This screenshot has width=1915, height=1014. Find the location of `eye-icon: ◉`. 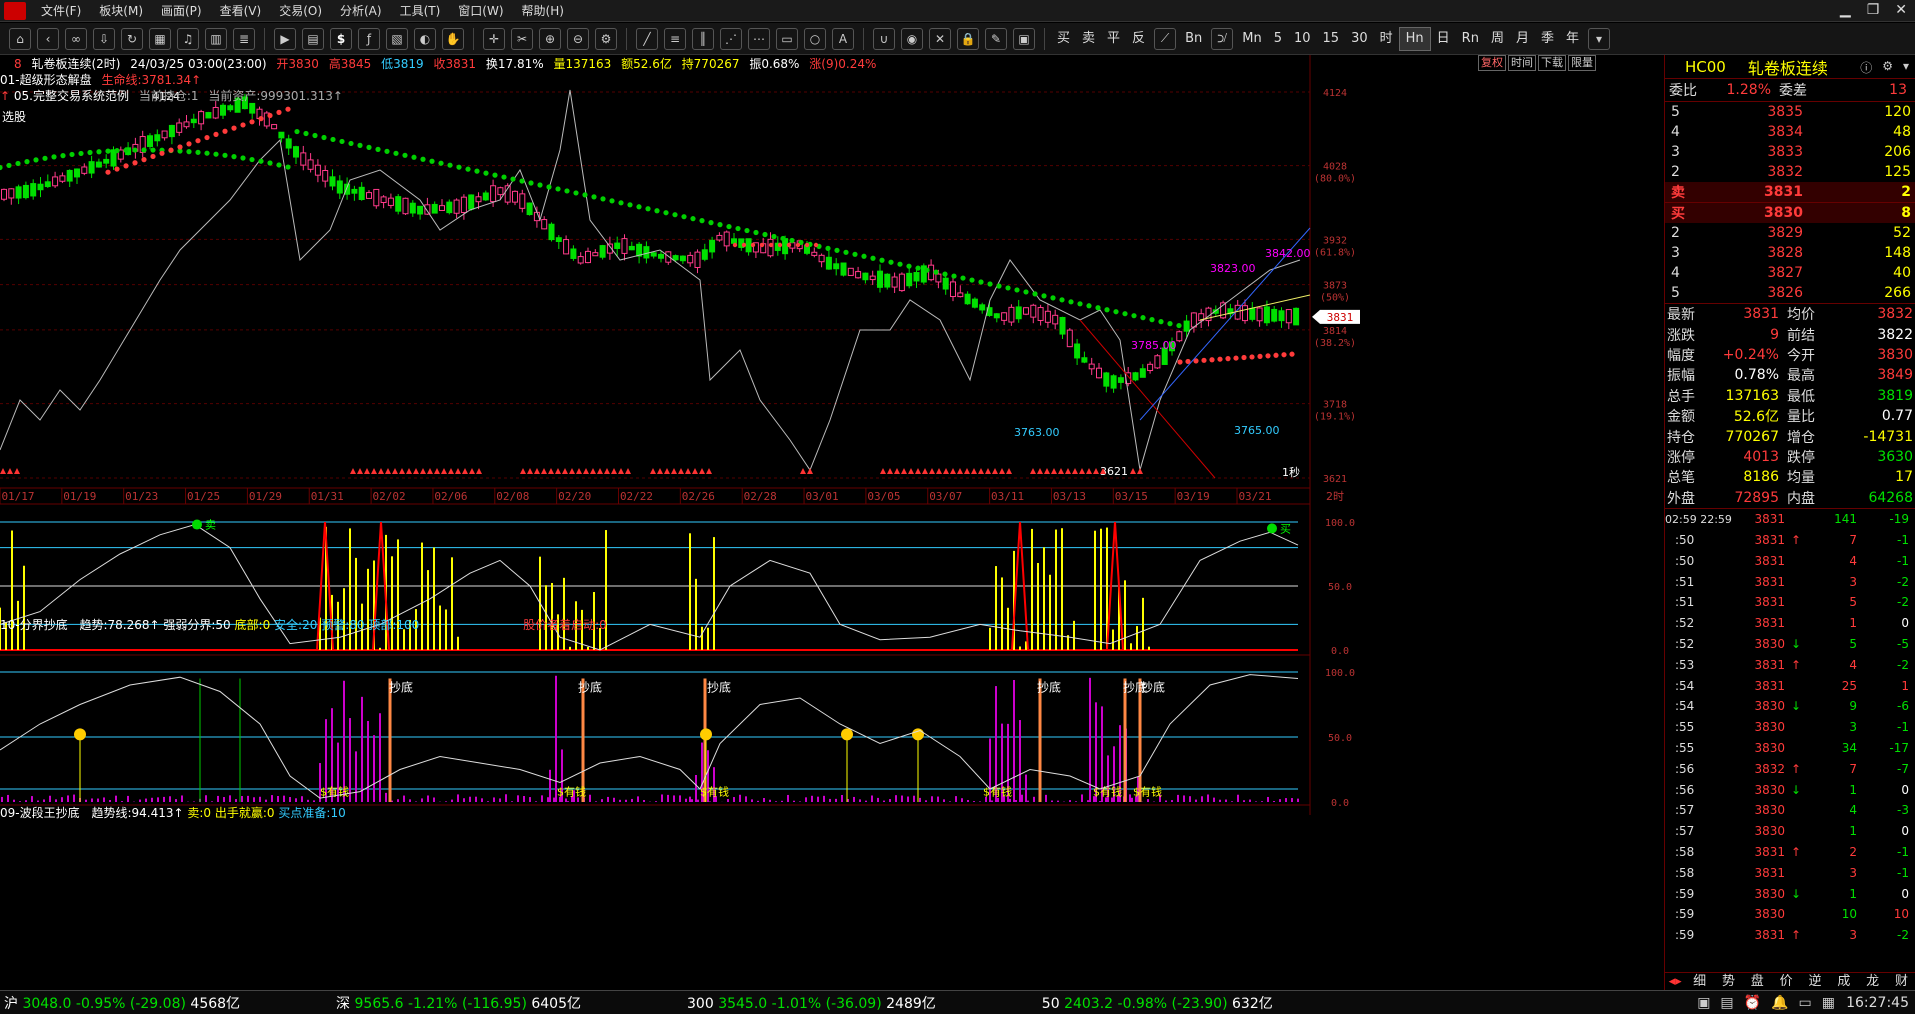

eye-icon: ◉ is located at coordinates (912, 38).